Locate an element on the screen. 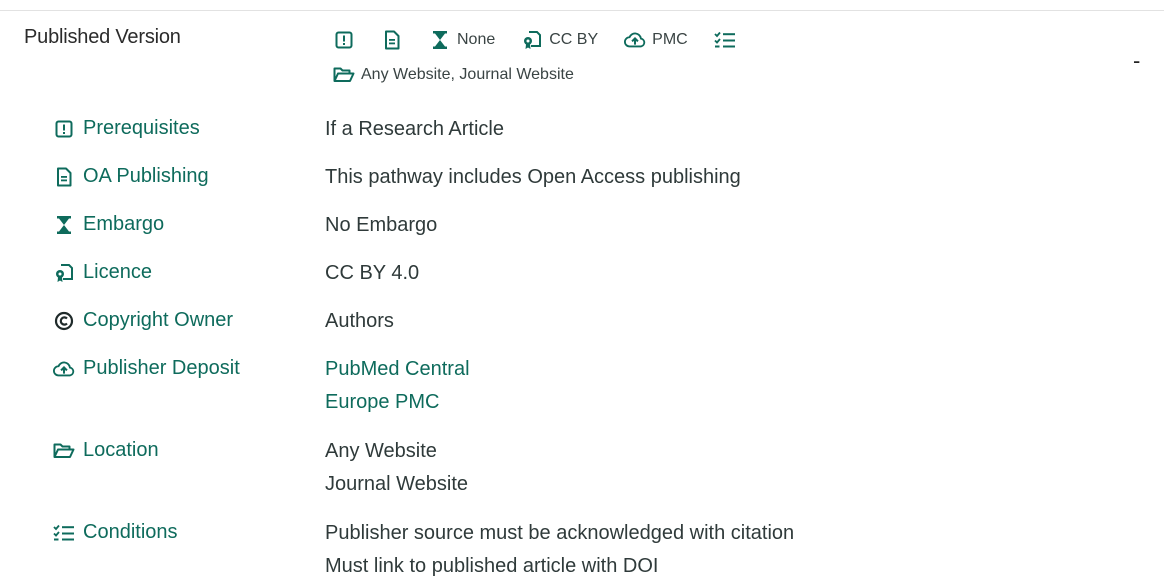 This screenshot has height=583, width=1164. value-line: No Embargo is located at coordinates (381, 225).